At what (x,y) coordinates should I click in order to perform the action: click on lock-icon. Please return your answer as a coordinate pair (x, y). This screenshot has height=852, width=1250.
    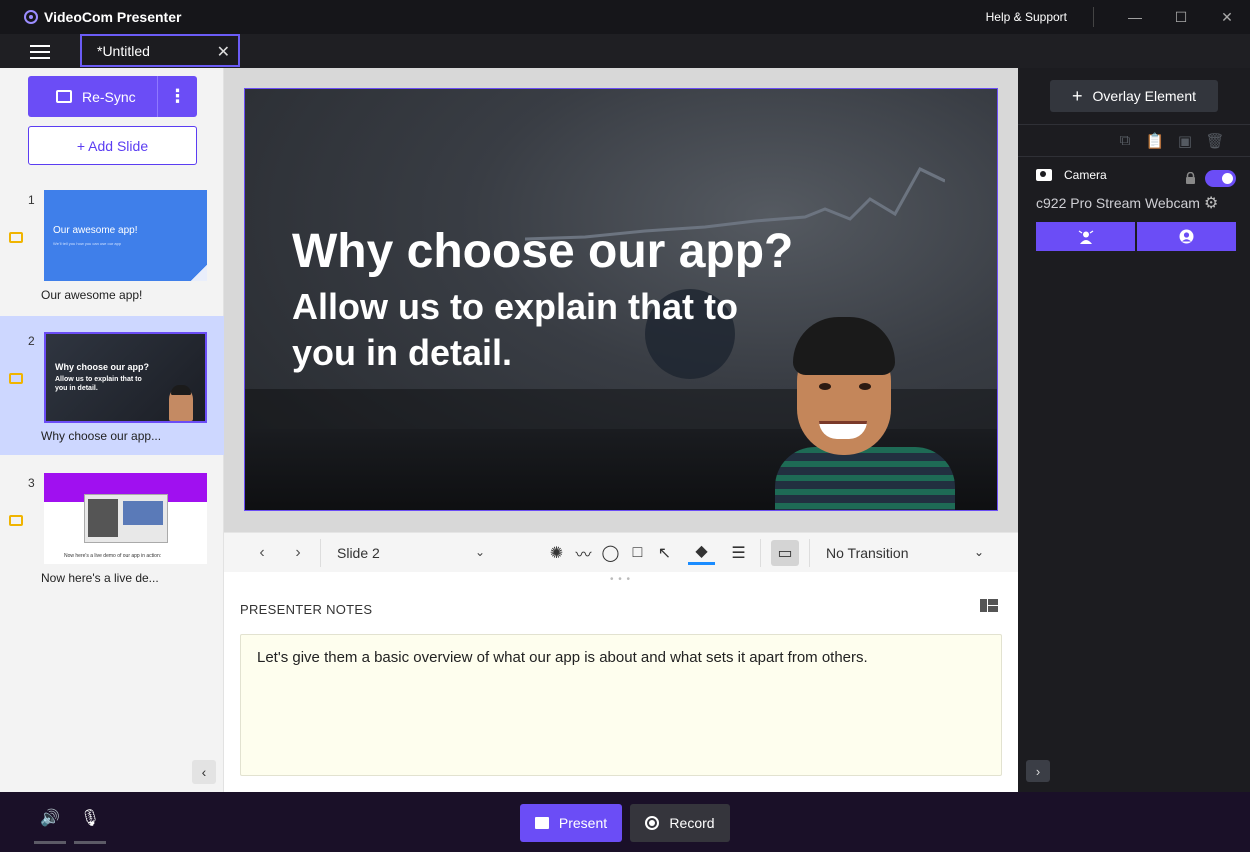
    Looking at the image, I should click on (1190, 178).